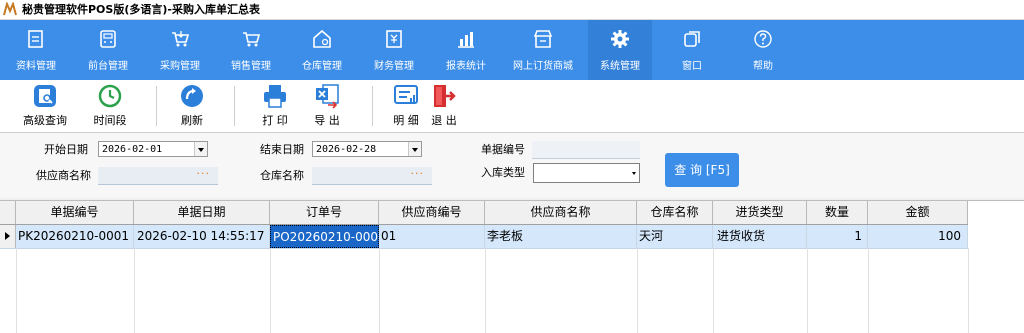 The image size is (1024, 333). Describe the element at coordinates (63, 175) in the screenshot. I see `supplier-label: 供应商名称` at that location.